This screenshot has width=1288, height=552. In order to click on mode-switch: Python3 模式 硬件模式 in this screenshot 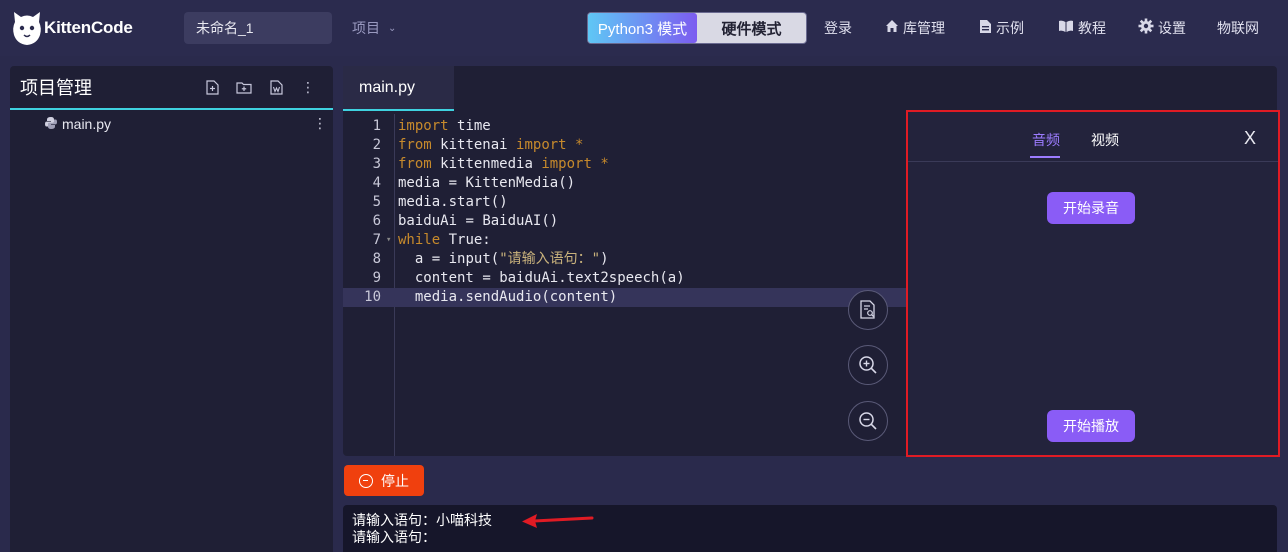, I will do `click(697, 28)`.